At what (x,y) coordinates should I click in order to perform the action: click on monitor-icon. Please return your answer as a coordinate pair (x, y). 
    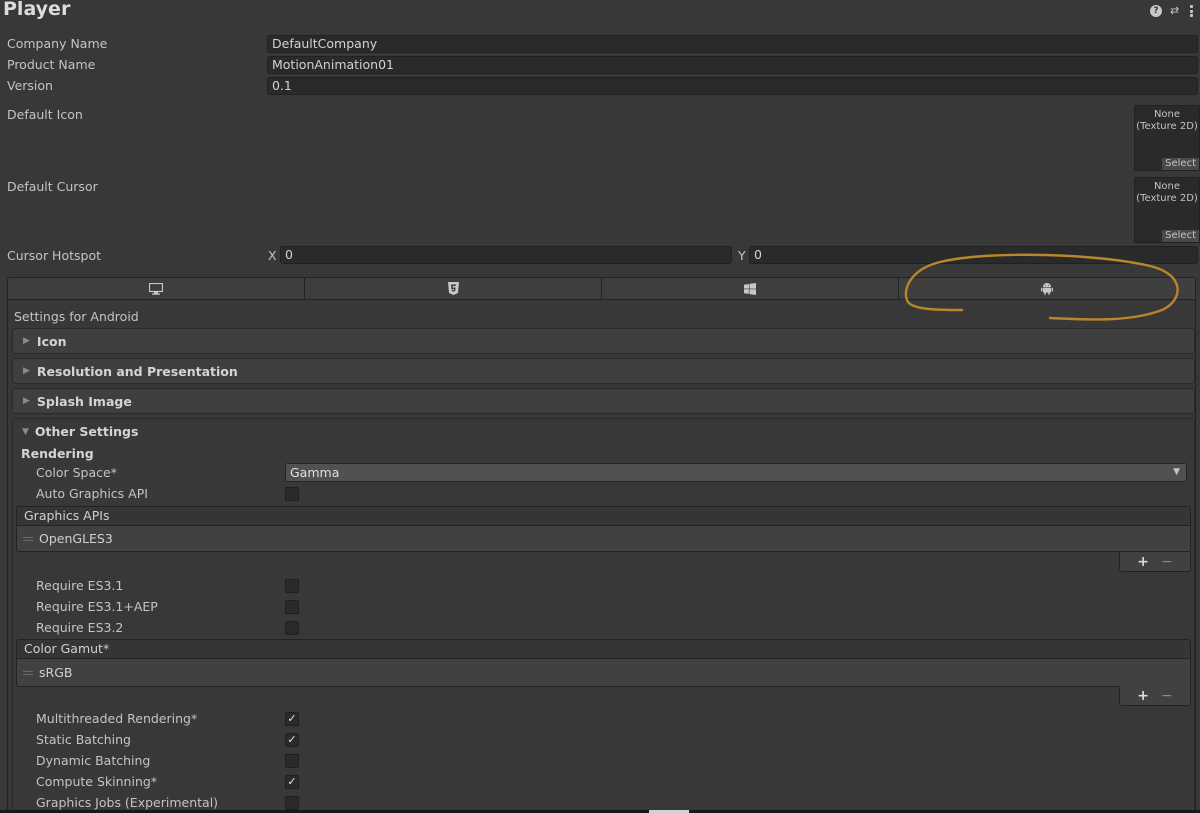
    Looking at the image, I should click on (156, 288).